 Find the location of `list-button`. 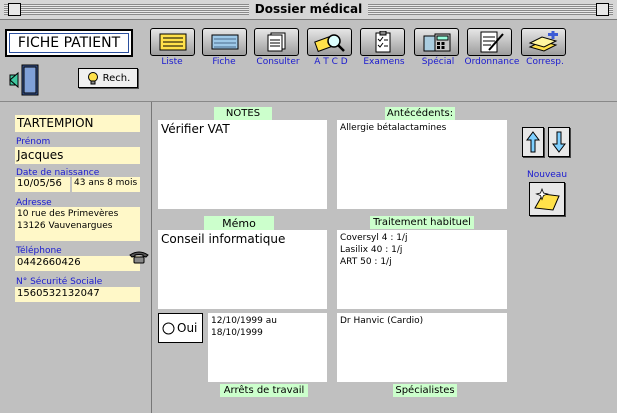

list-button is located at coordinates (172, 42).